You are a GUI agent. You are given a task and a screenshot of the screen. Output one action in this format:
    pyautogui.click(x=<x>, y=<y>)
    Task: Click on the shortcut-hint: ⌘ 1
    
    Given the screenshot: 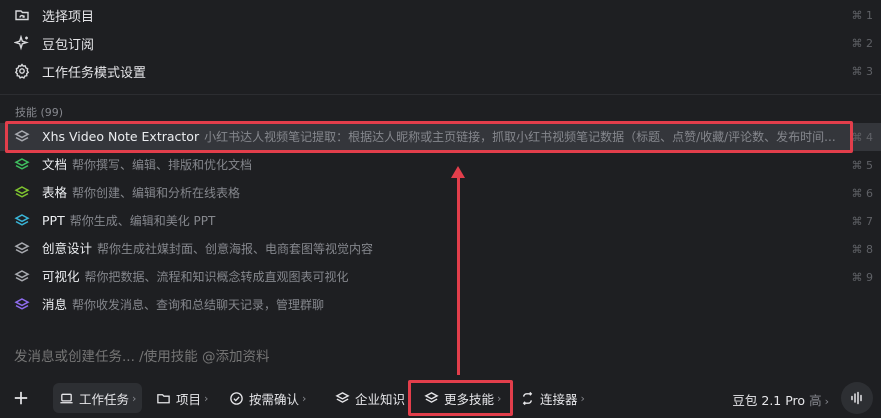 What is the action you would take?
    pyautogui.click(x=862, y=15)
    